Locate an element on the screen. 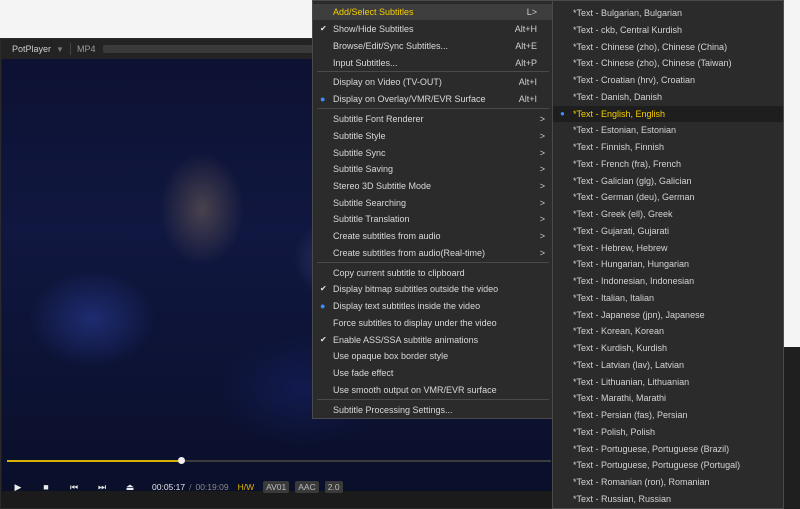 This screenshot has height=509, width=800. subtitle-track-item: *Text - Persian (fas), Persian is located at coordinates (668, 415).